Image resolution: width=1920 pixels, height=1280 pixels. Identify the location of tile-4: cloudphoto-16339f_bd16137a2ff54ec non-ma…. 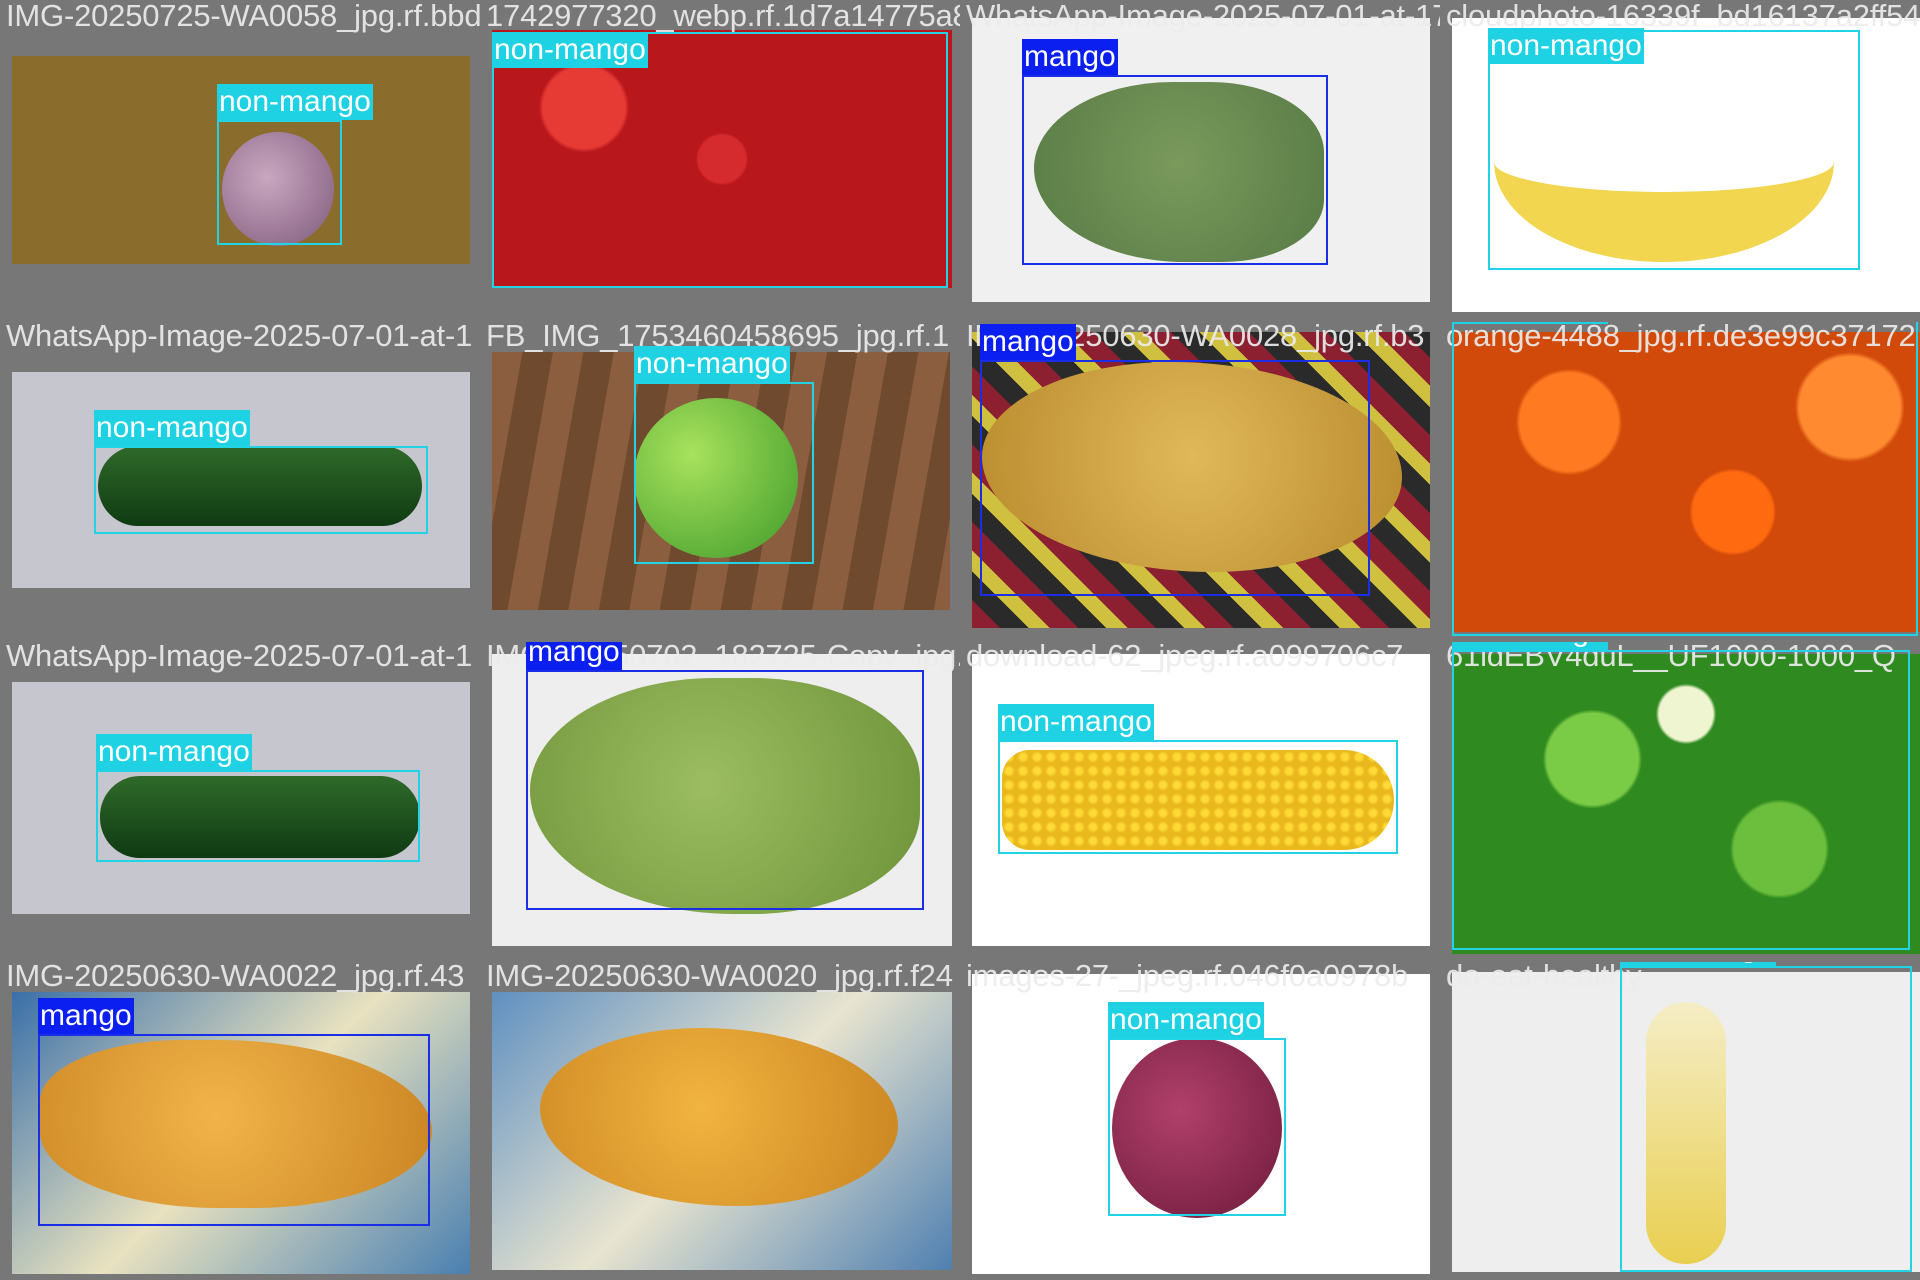
(1681, 161).